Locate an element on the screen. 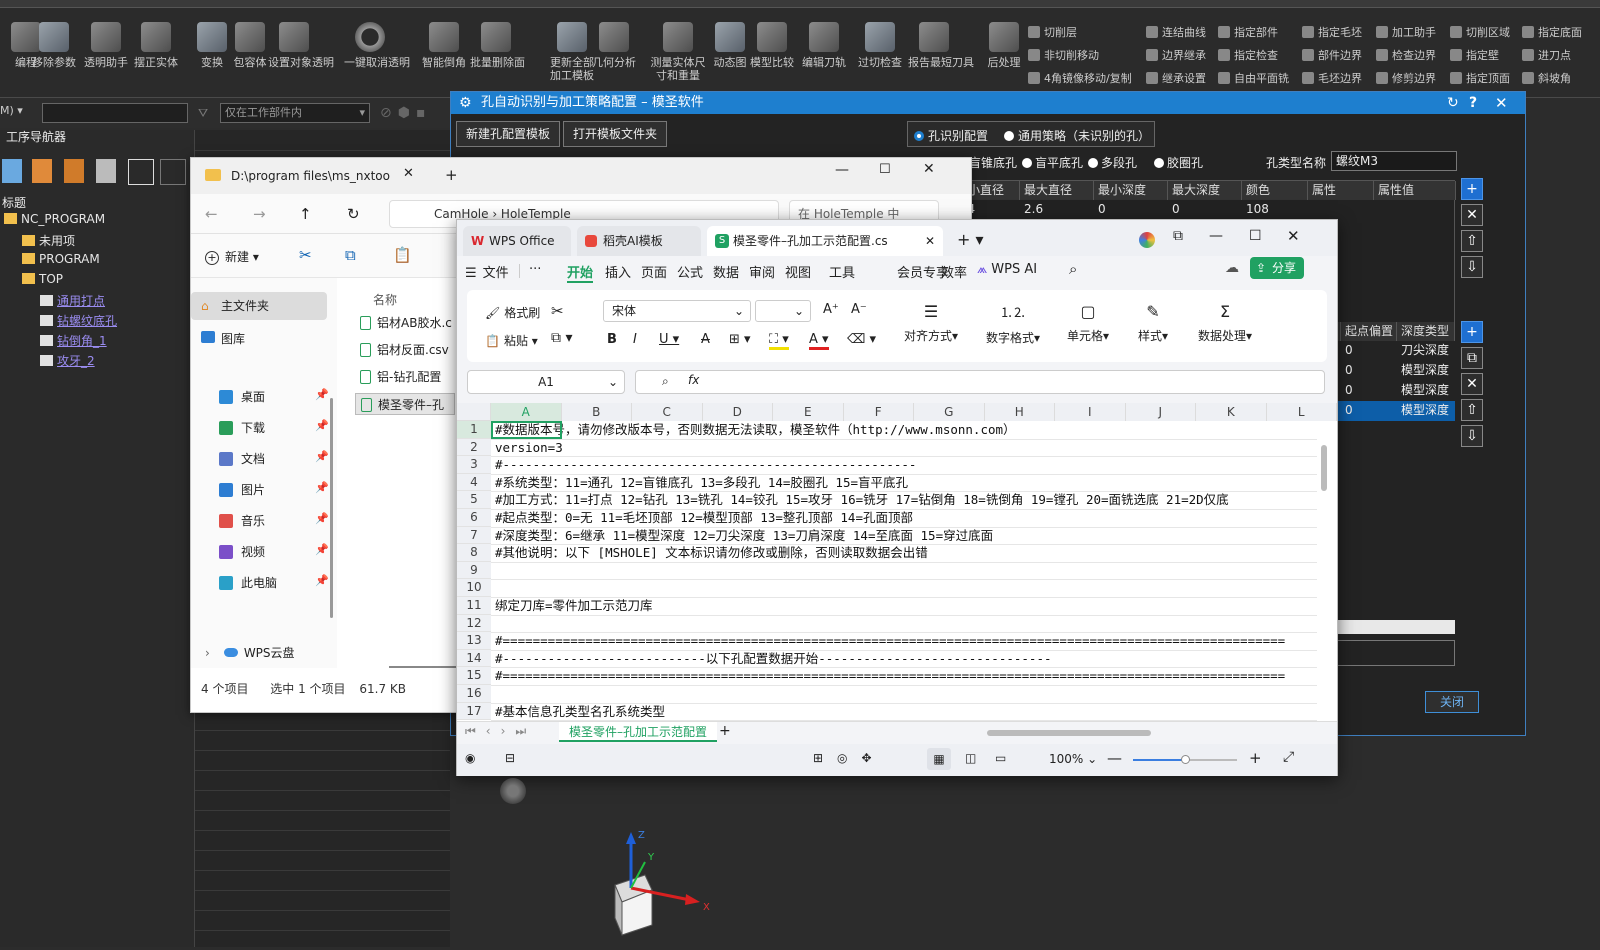  name-box: A1 ⌄ is located at coordinates (546, 382).